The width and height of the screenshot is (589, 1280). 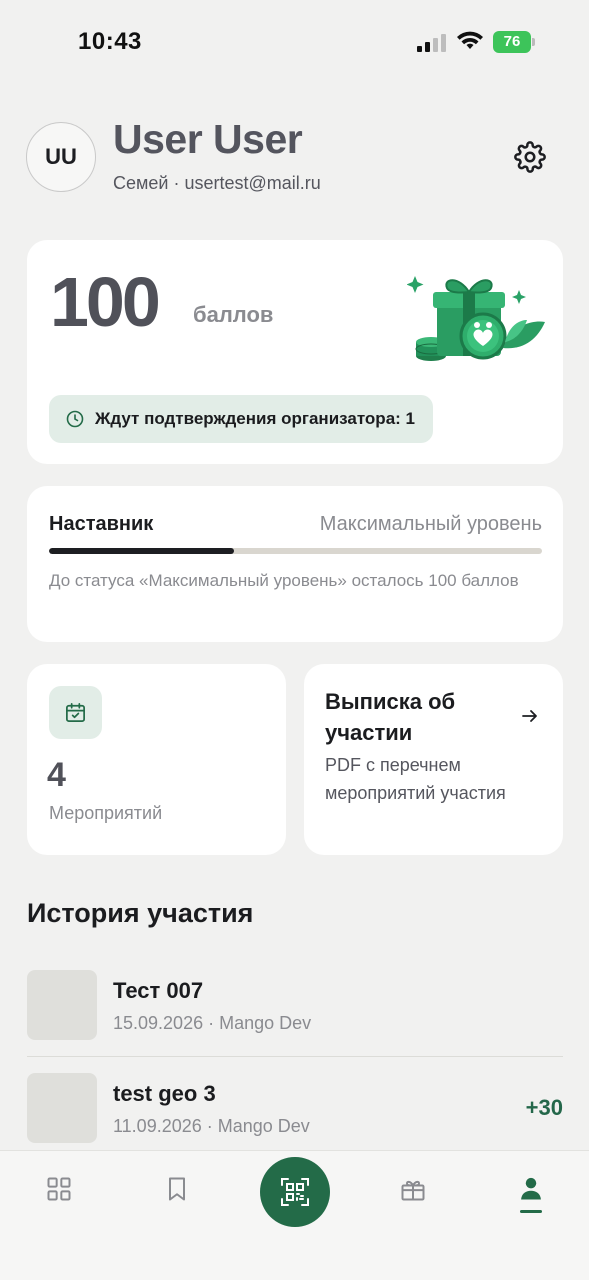 I want to click on statement-description: PDF с перечнем мероприятий участия, so click(x=415, y=779).